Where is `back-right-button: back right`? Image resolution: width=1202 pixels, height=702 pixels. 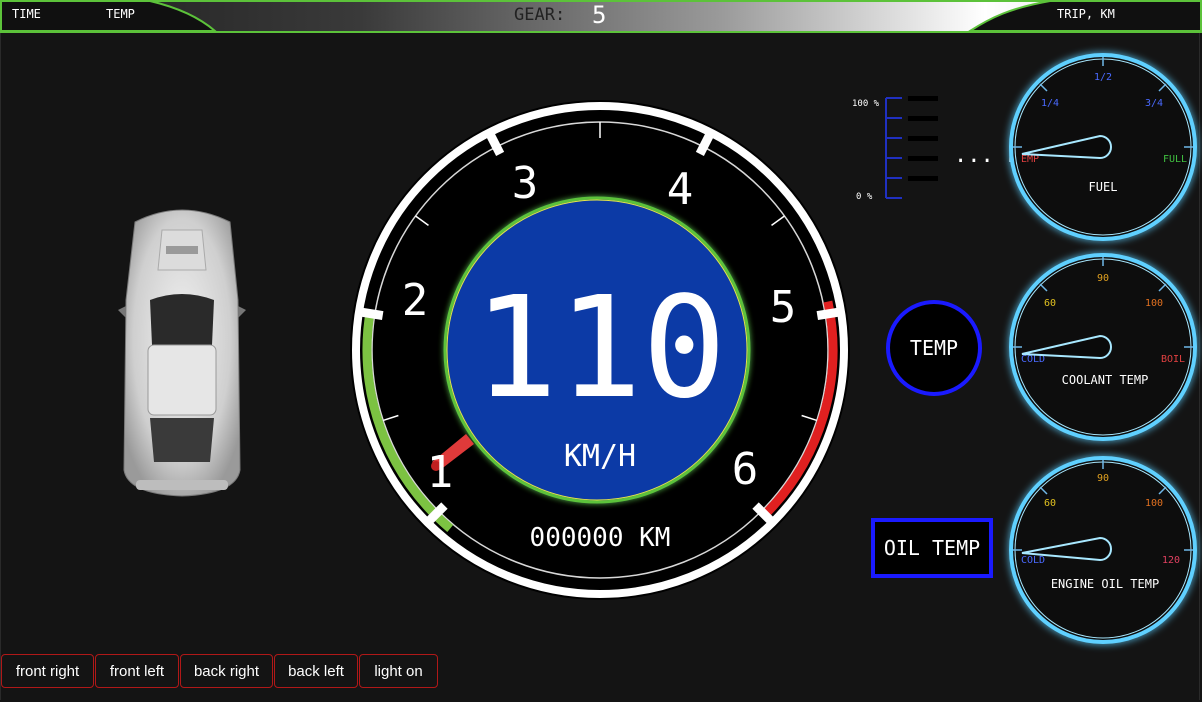
back-right-button: back right is located at coordinates (226, 671).